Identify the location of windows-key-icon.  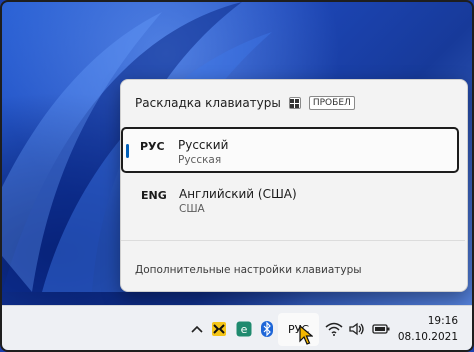
(294, 103).